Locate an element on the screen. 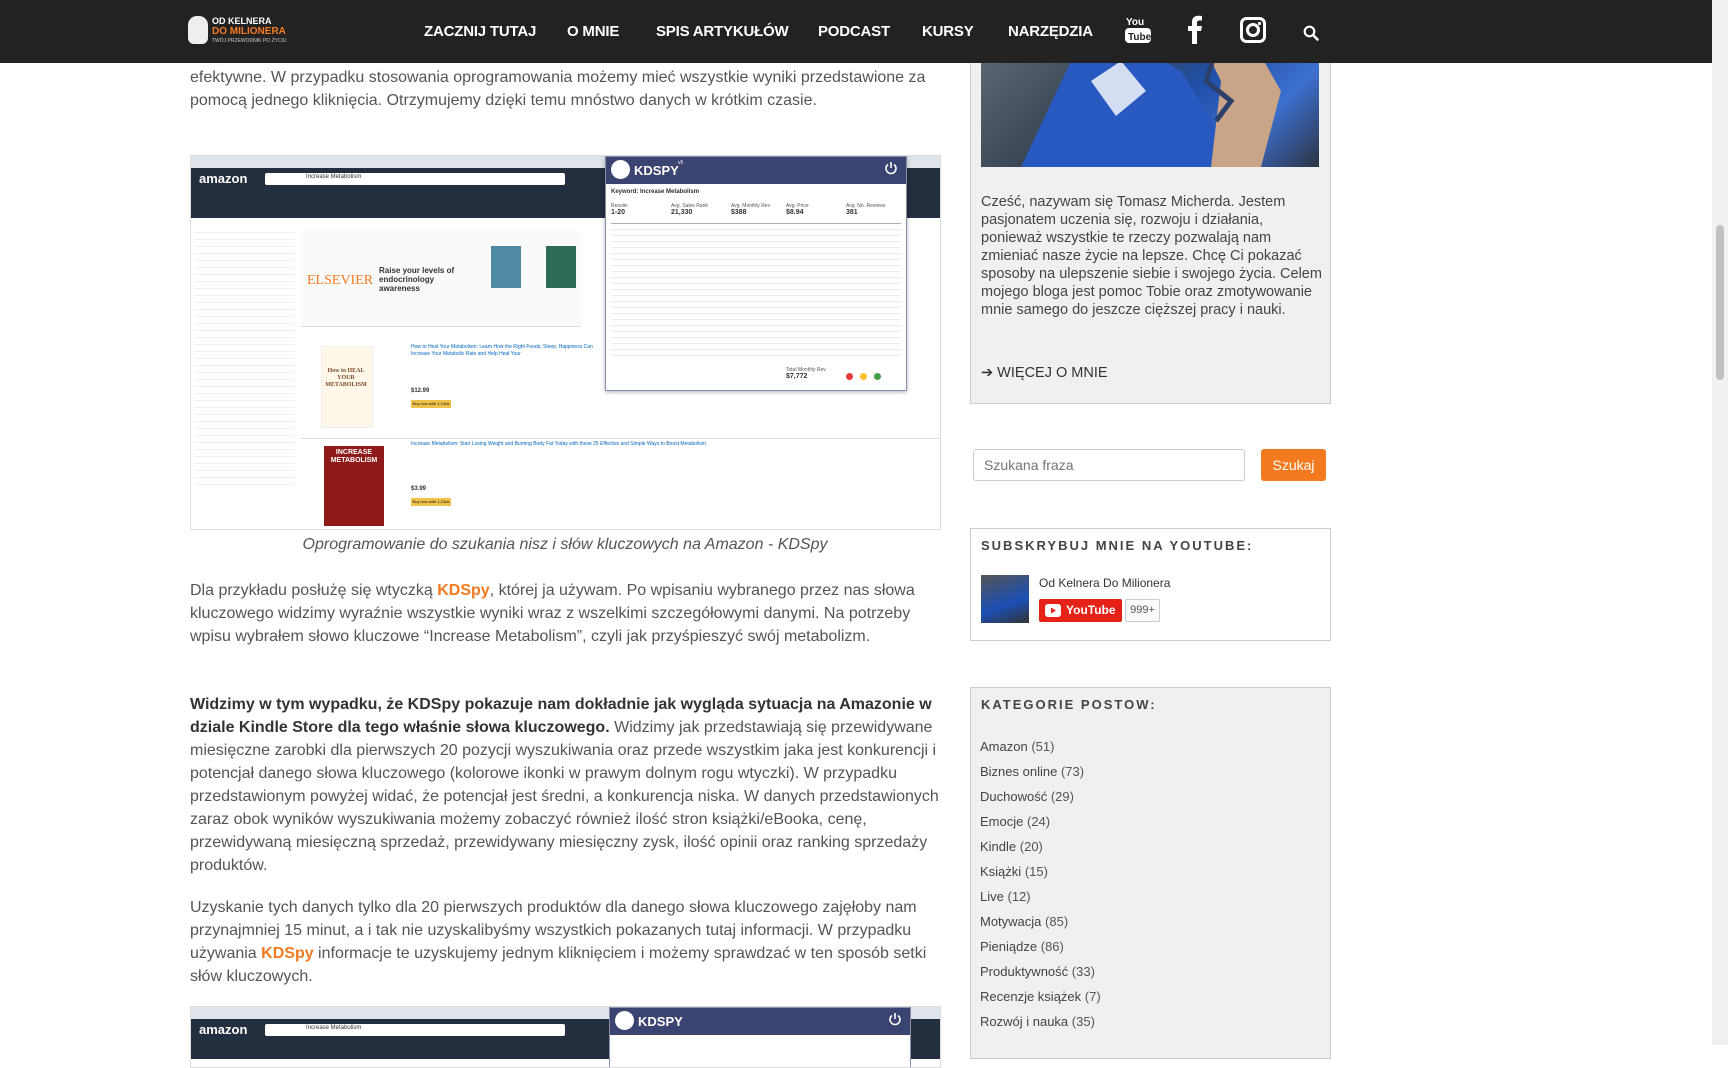 The width and height of the screenshot is (1728, 1068). kdspy-screenshot-2: amazon Increase Metabolism KDSPY is located at coordinates (565, 1037).